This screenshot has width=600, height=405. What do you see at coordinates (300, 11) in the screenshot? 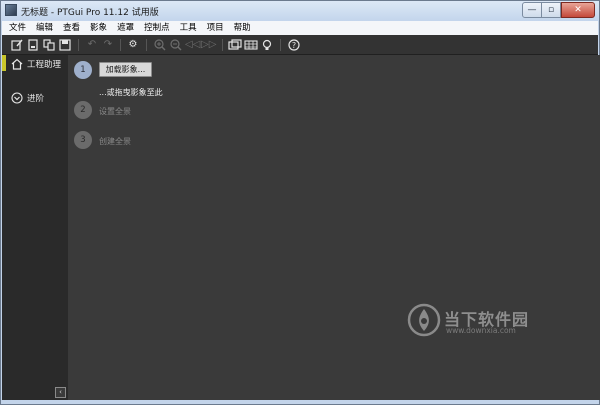
I see `title-bar: 无标题 - PTGui Pro 11.12 试用版 — ▫ ✕` at bounding box center [300, 11].